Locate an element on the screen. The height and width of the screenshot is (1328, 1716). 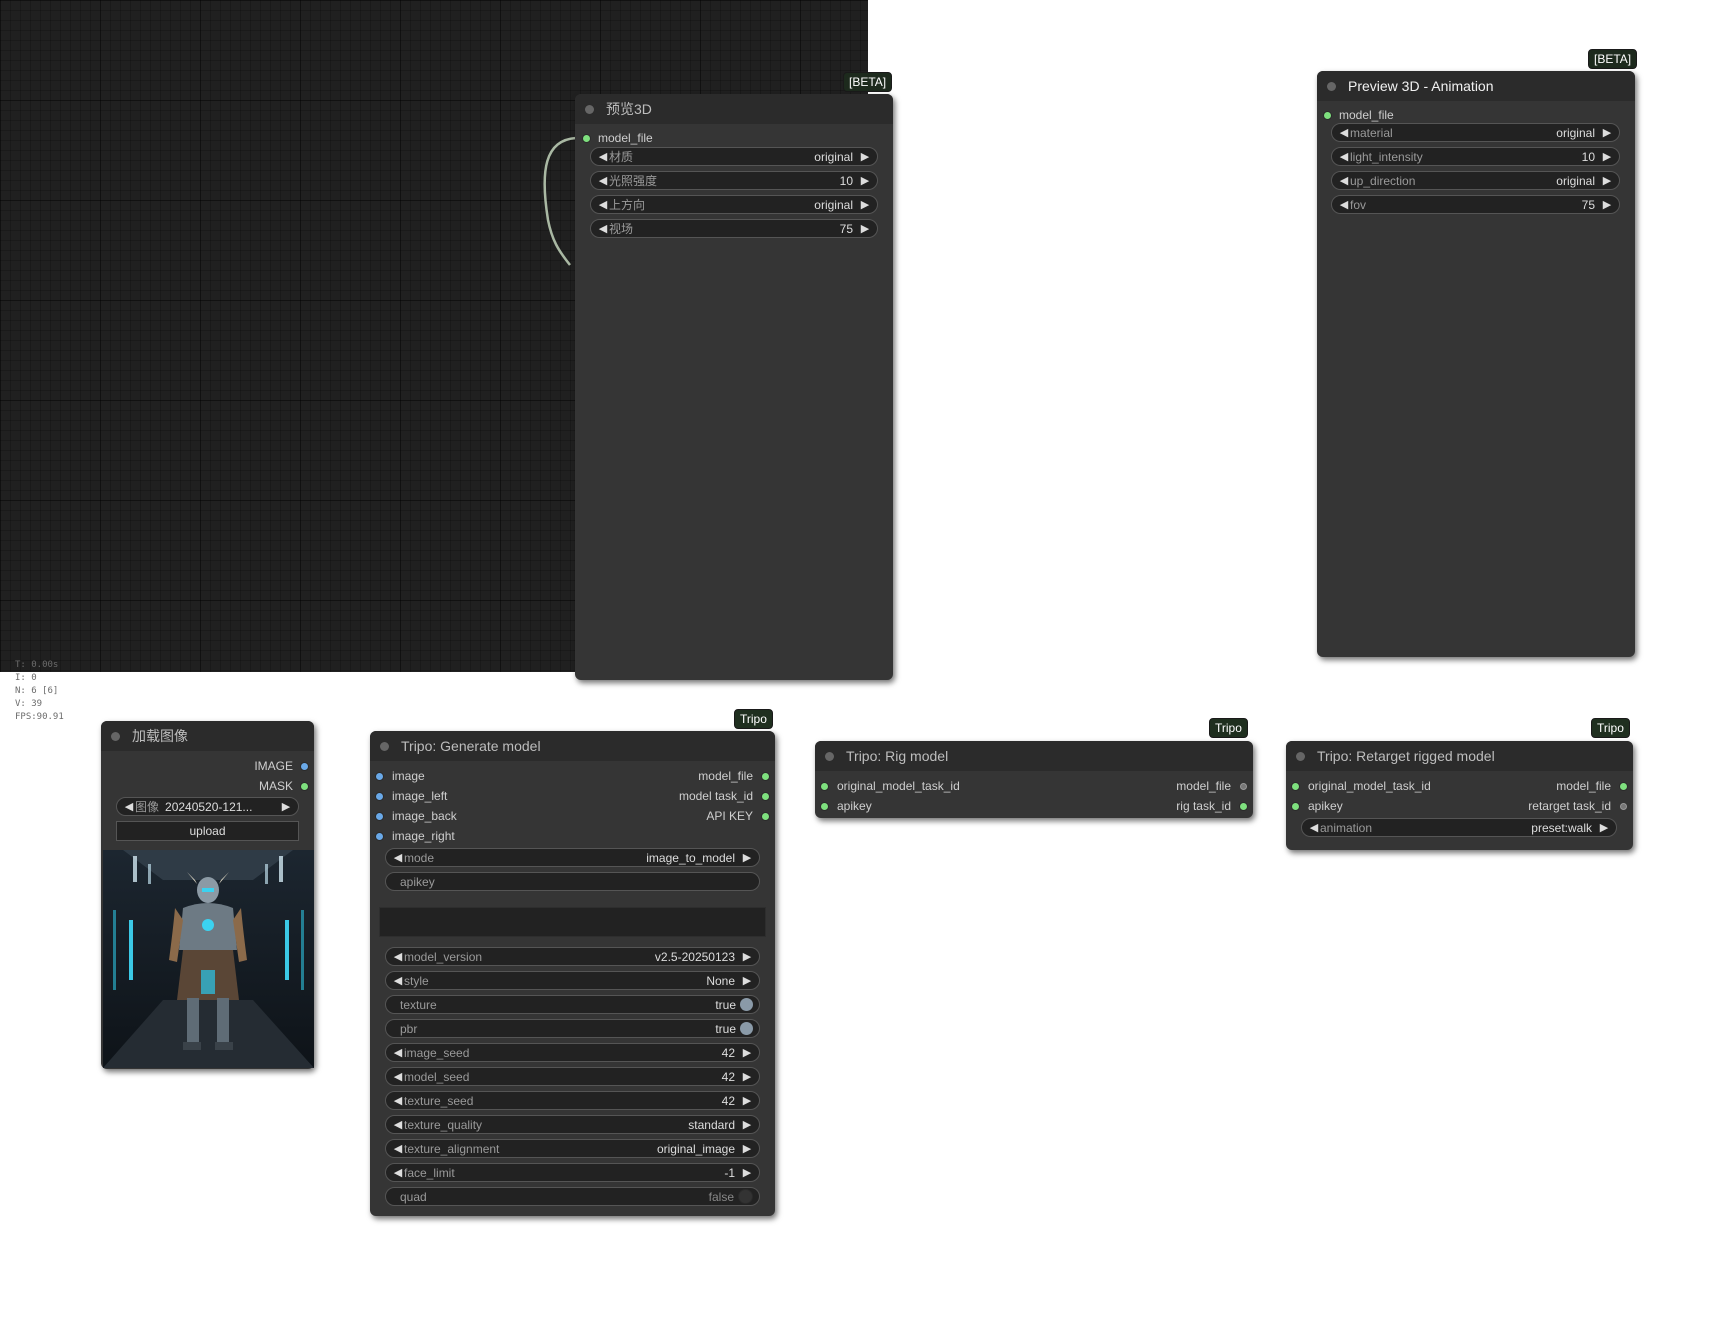
widget-pbr: pbr true is located at coordinates (572, 1028).